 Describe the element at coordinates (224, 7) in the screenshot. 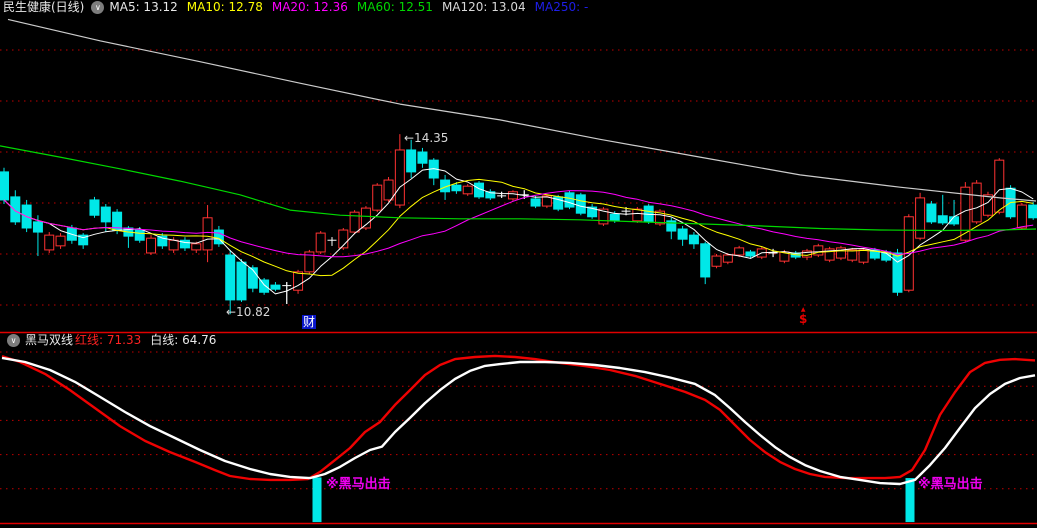

I see `ma-legend-item: MA10: 12.78` at that location.